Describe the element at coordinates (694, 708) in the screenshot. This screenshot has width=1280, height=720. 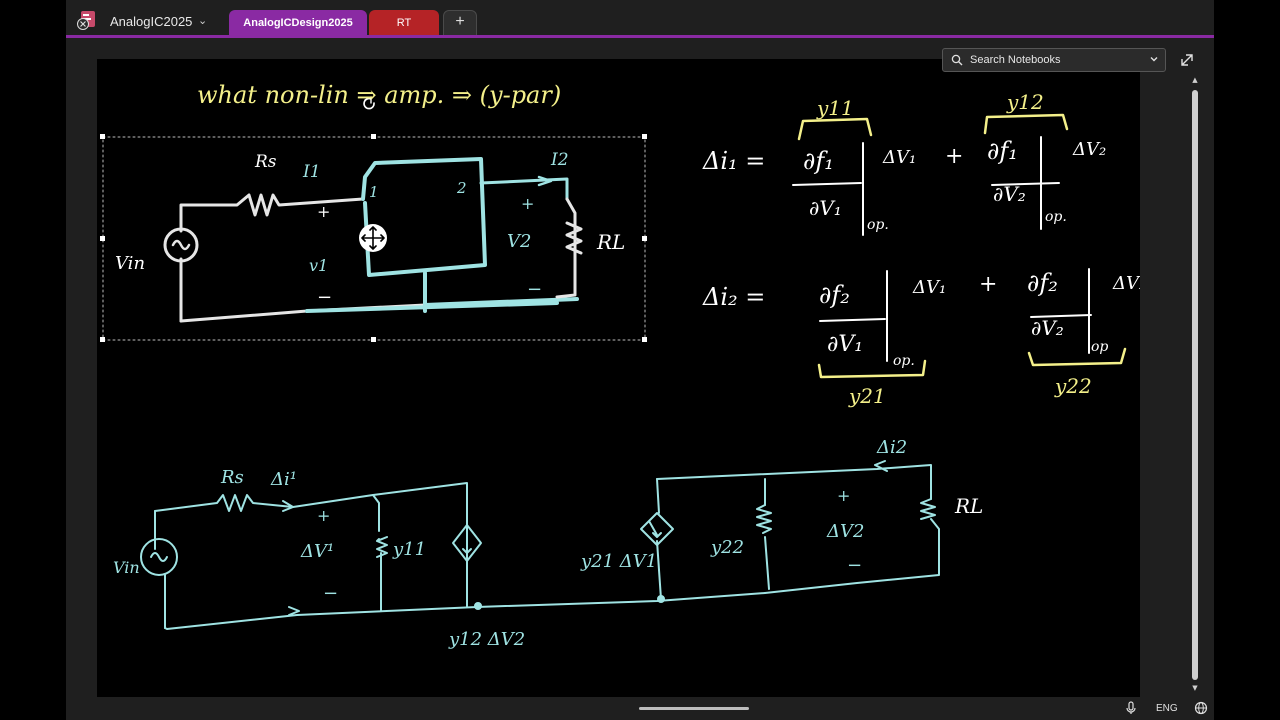
I see `home-indicator` at that location.